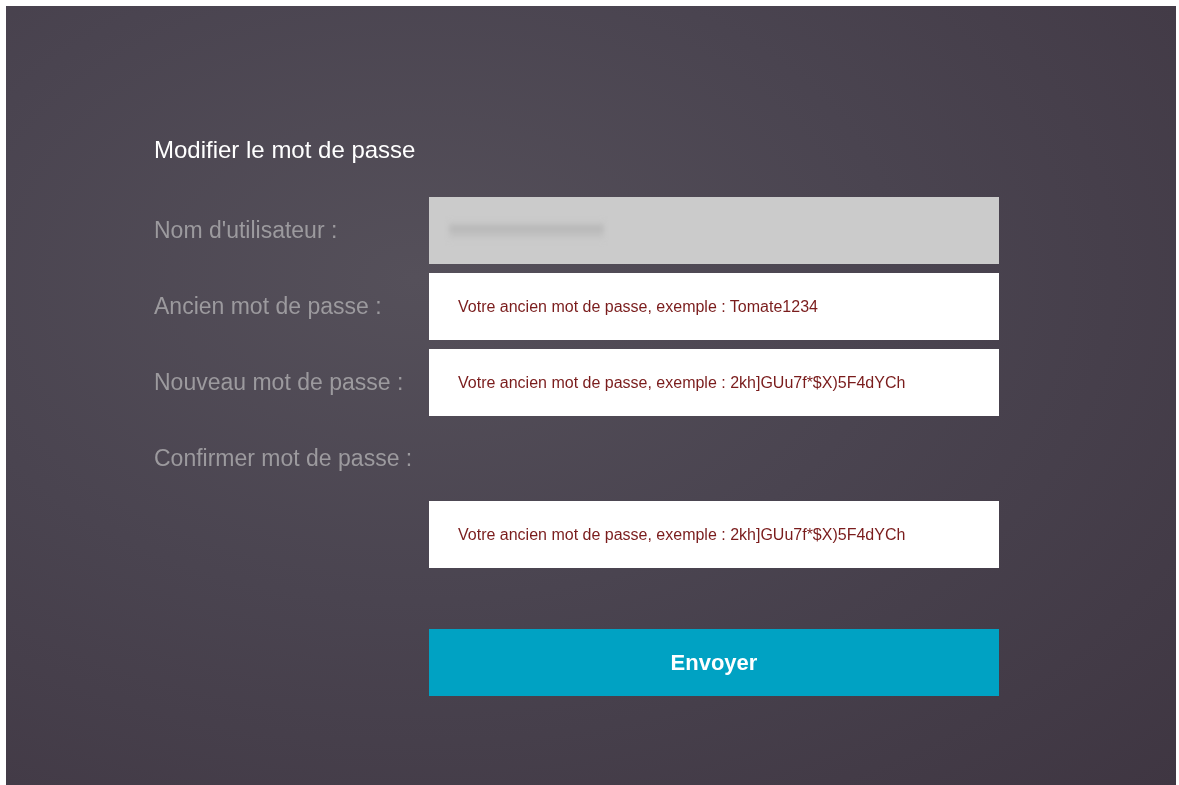 This screenshot has height=785, width=1179. I want to click on field-label: Ancien mot de passe :, so click(268, 306).